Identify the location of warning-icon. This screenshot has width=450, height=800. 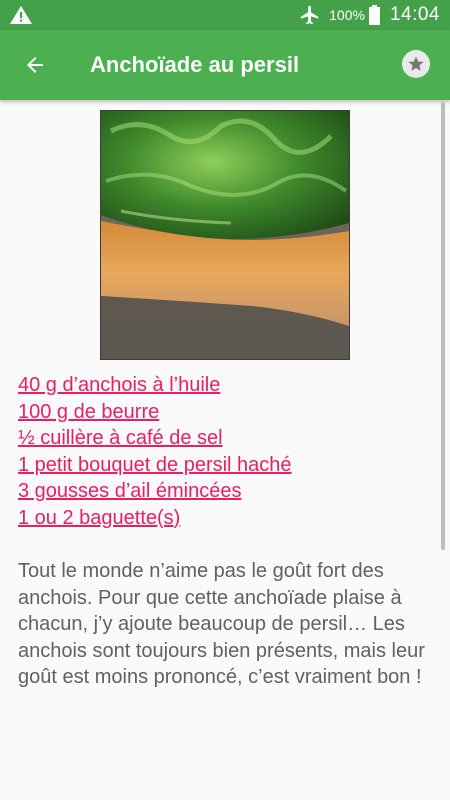
(21, 15).